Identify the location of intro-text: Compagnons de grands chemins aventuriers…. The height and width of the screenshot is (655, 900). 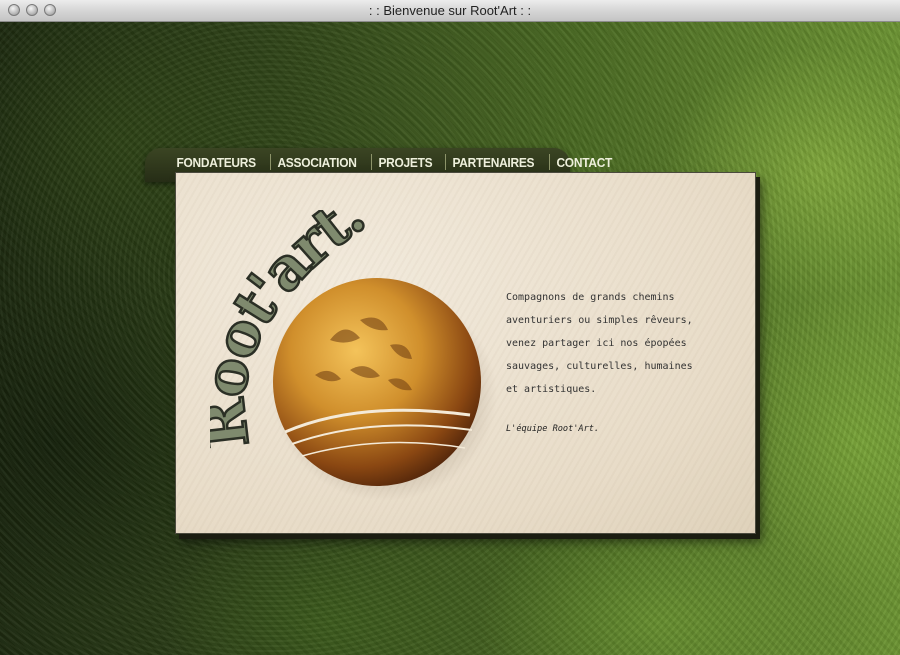
(623, 343).